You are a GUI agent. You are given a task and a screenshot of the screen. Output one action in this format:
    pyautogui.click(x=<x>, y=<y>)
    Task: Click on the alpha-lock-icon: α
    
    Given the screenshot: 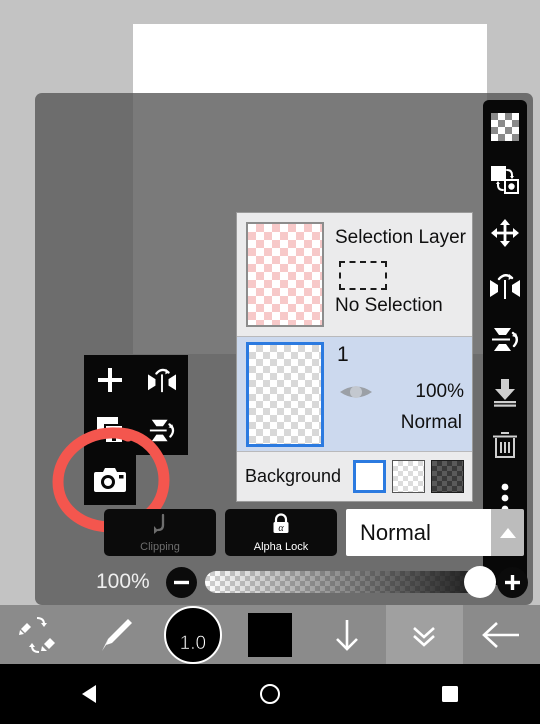 What is the action you would take?
    pyautogui.click(x=281, y=526)
    